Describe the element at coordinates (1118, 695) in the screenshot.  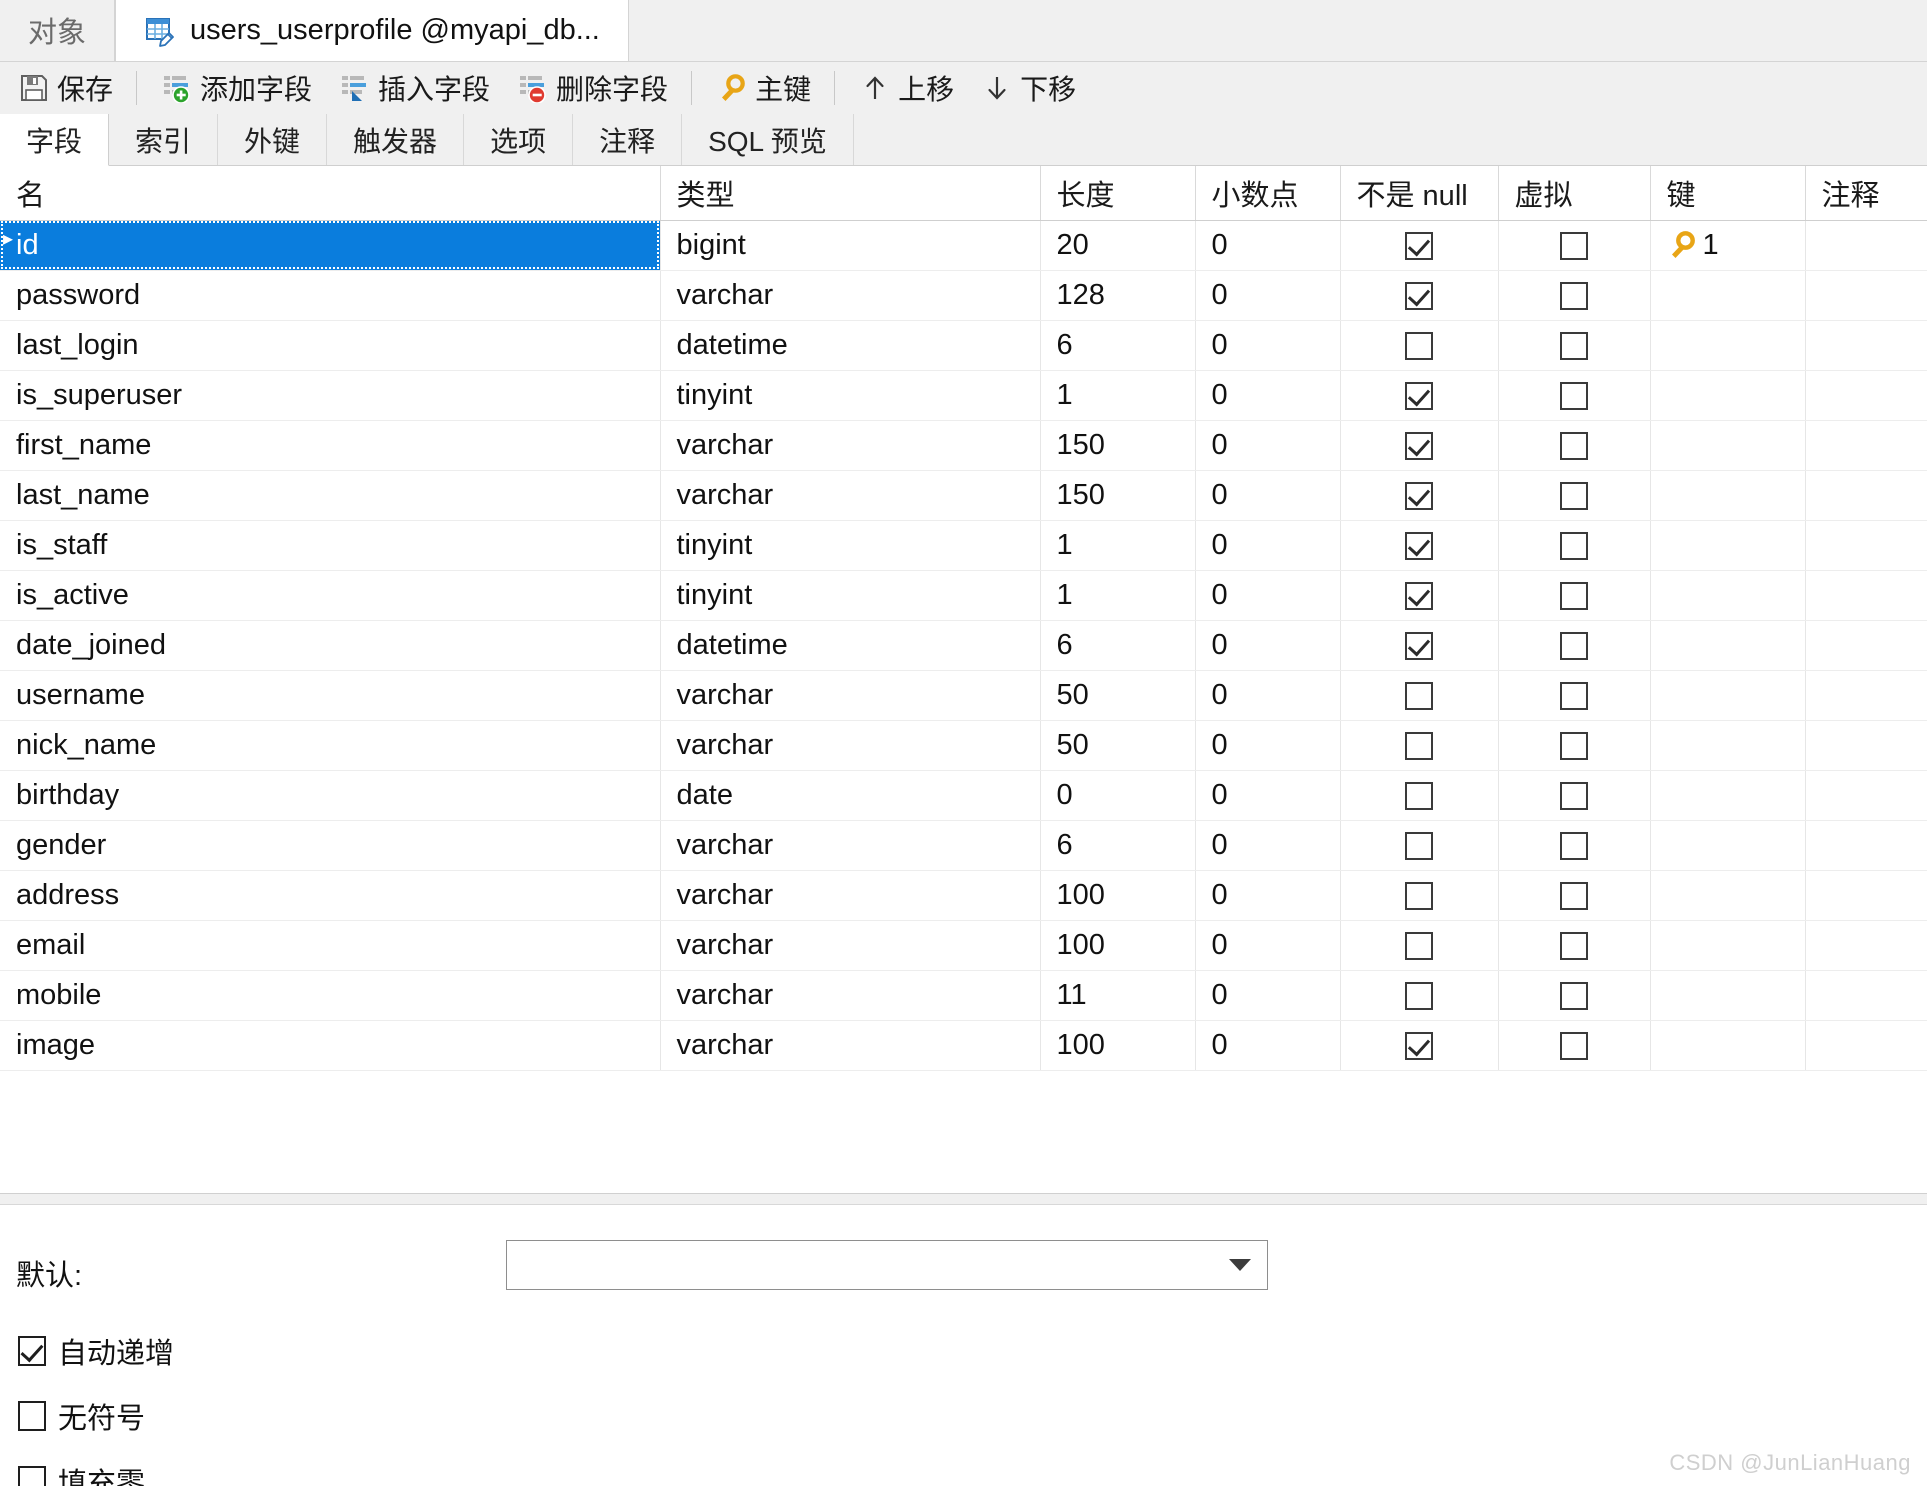
I see `cell-field-length: 50` at that location.